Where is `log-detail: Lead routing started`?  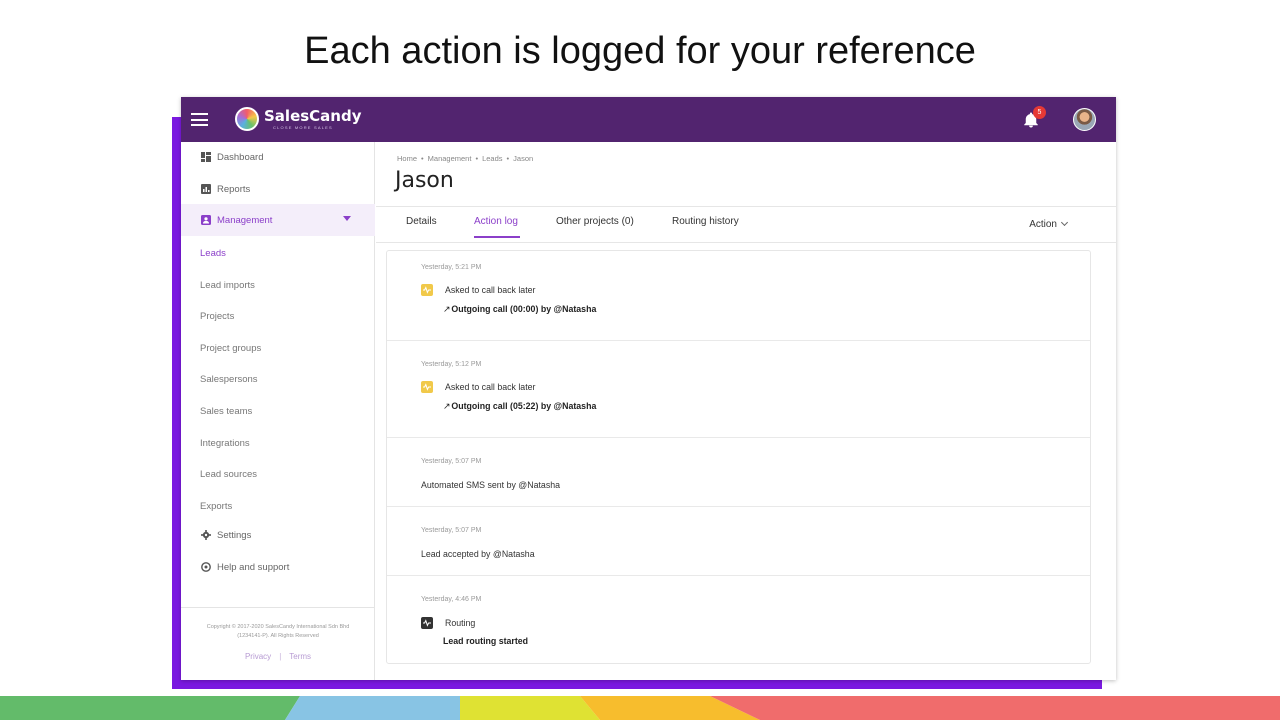 log-detail: Lead routing started is located at coordinates (486, 641).